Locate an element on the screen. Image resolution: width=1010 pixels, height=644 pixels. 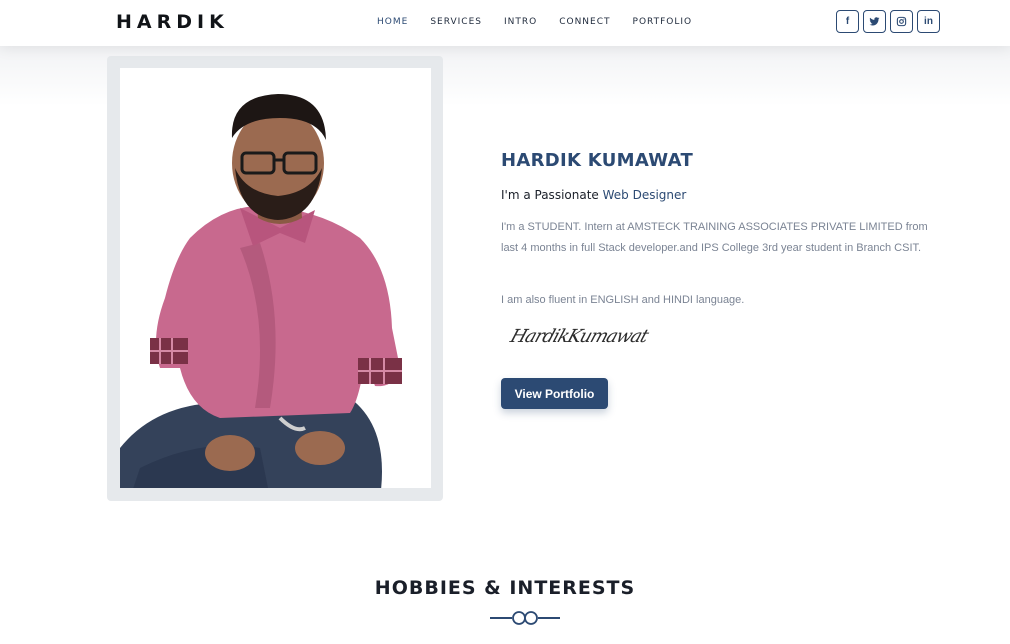
linkedin-button: in is located at coordinates (928, 21).